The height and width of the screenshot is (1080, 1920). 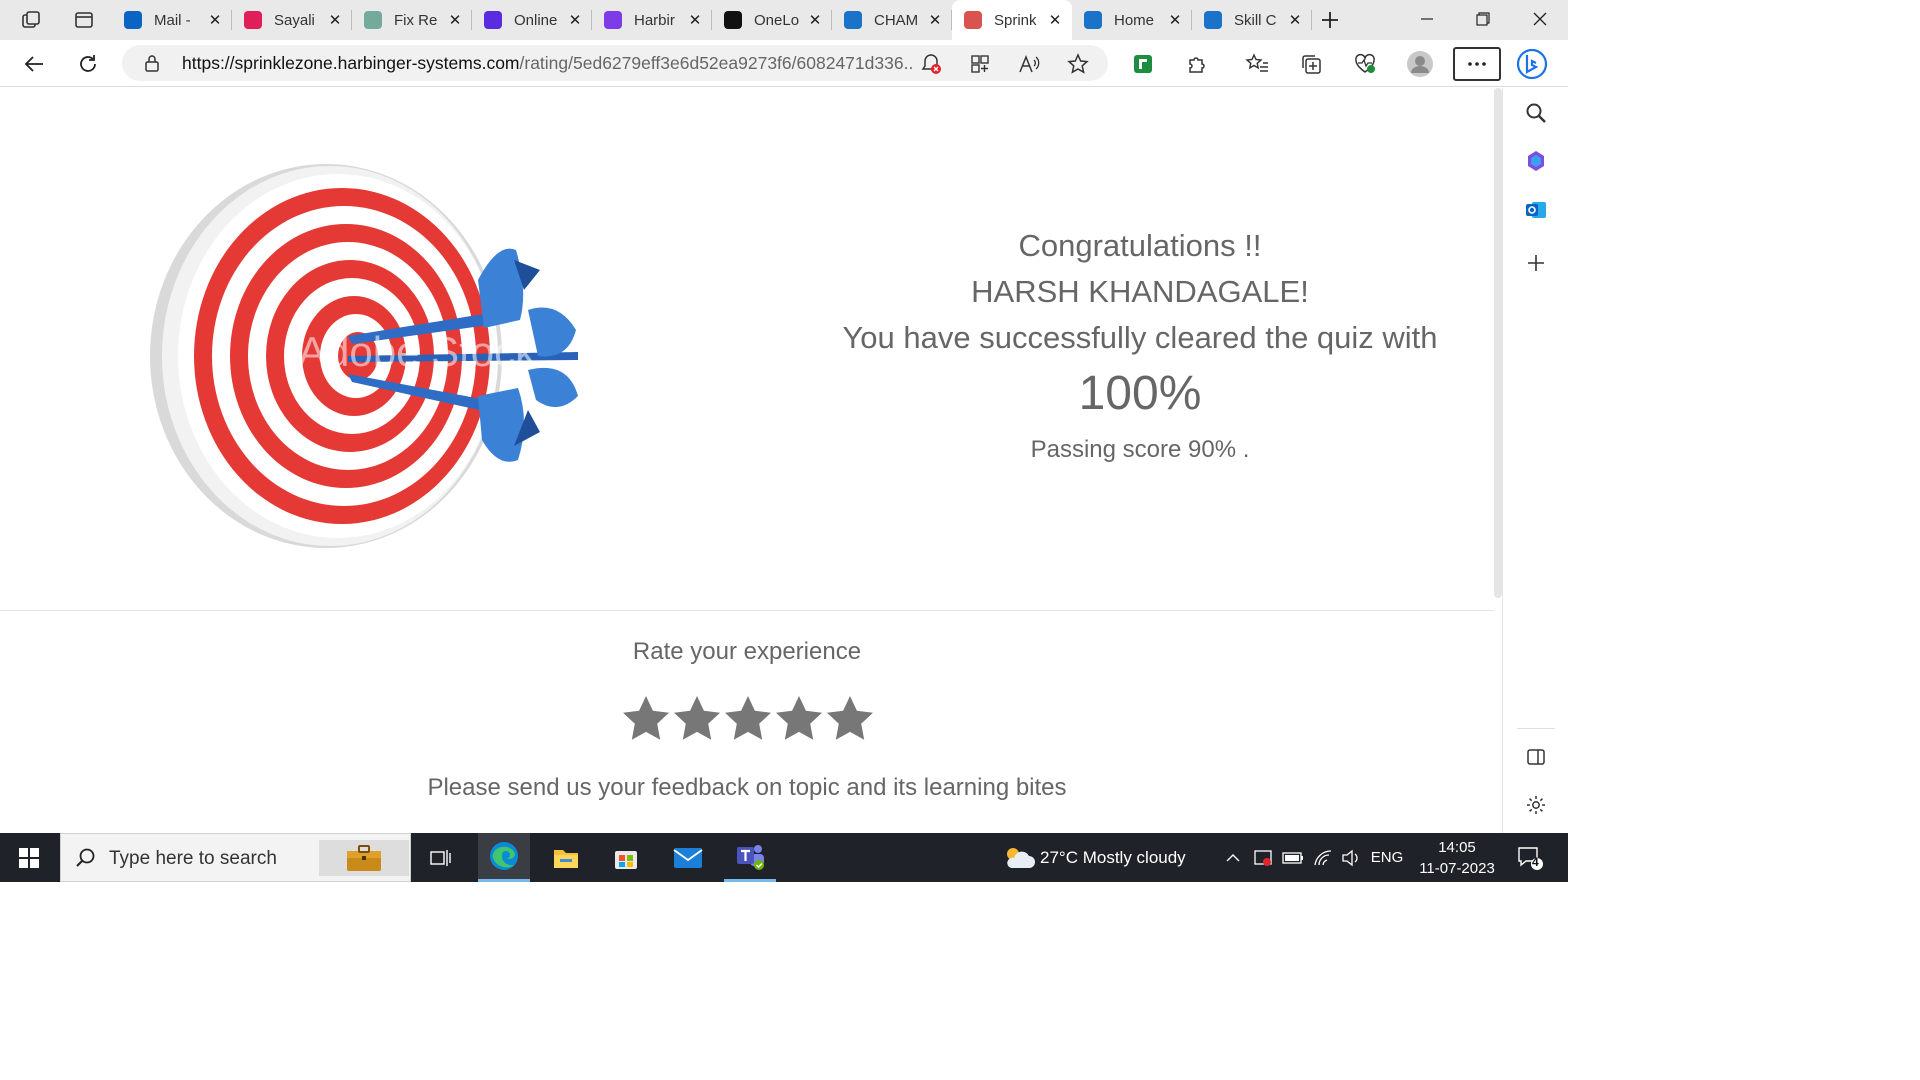 What do you see at coordinates (892, 20) in the screenshot?
I see `browser-tab: CHAM ✕` at bounding box center [892, 20].